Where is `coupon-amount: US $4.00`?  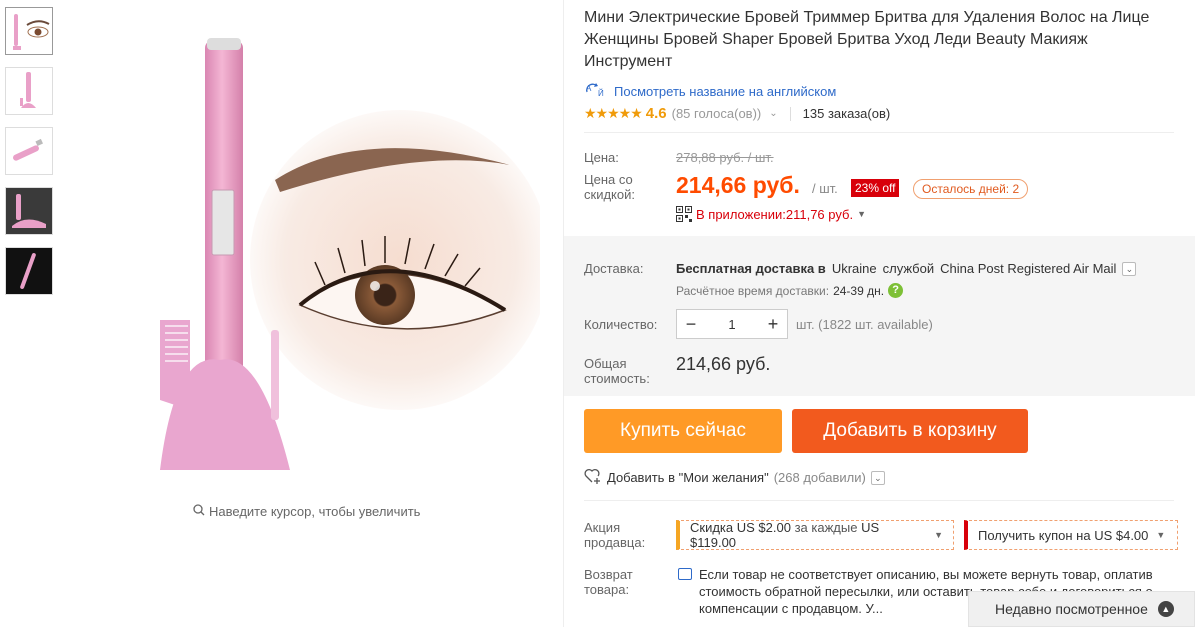 coupon-amount: US $4.00 is located at coordinates (1121, 535).